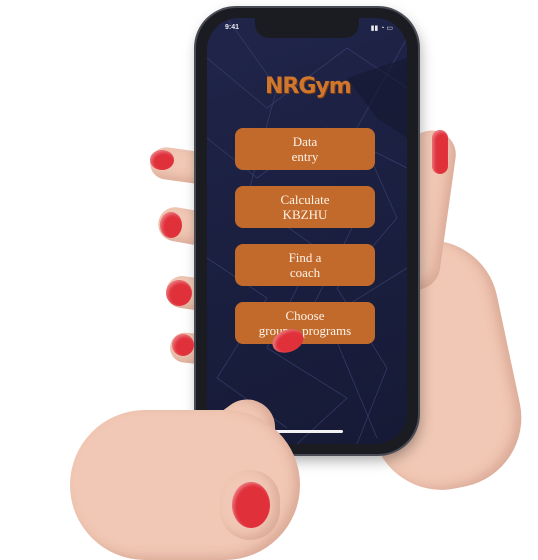 Image resolution: width=538 pixels, height=560 pixels. I want to click on button-label-line2: entry, so click(305, 156).